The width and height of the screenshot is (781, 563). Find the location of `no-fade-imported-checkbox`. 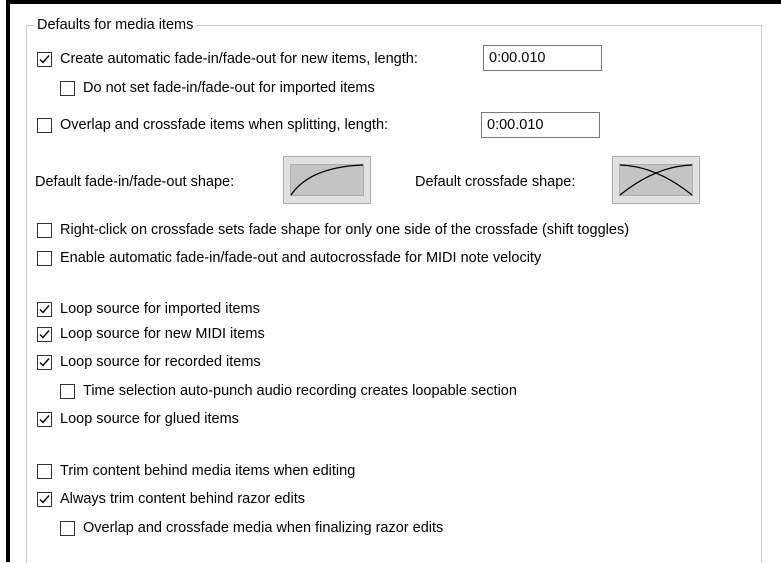

no-fade-imported-checkbox is located at coordinates (67, 88).